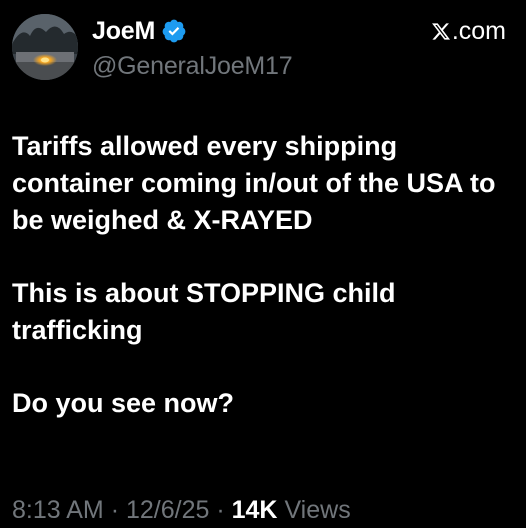 The image size is (526, 528). I want to click on avatar, so click(45, 47).